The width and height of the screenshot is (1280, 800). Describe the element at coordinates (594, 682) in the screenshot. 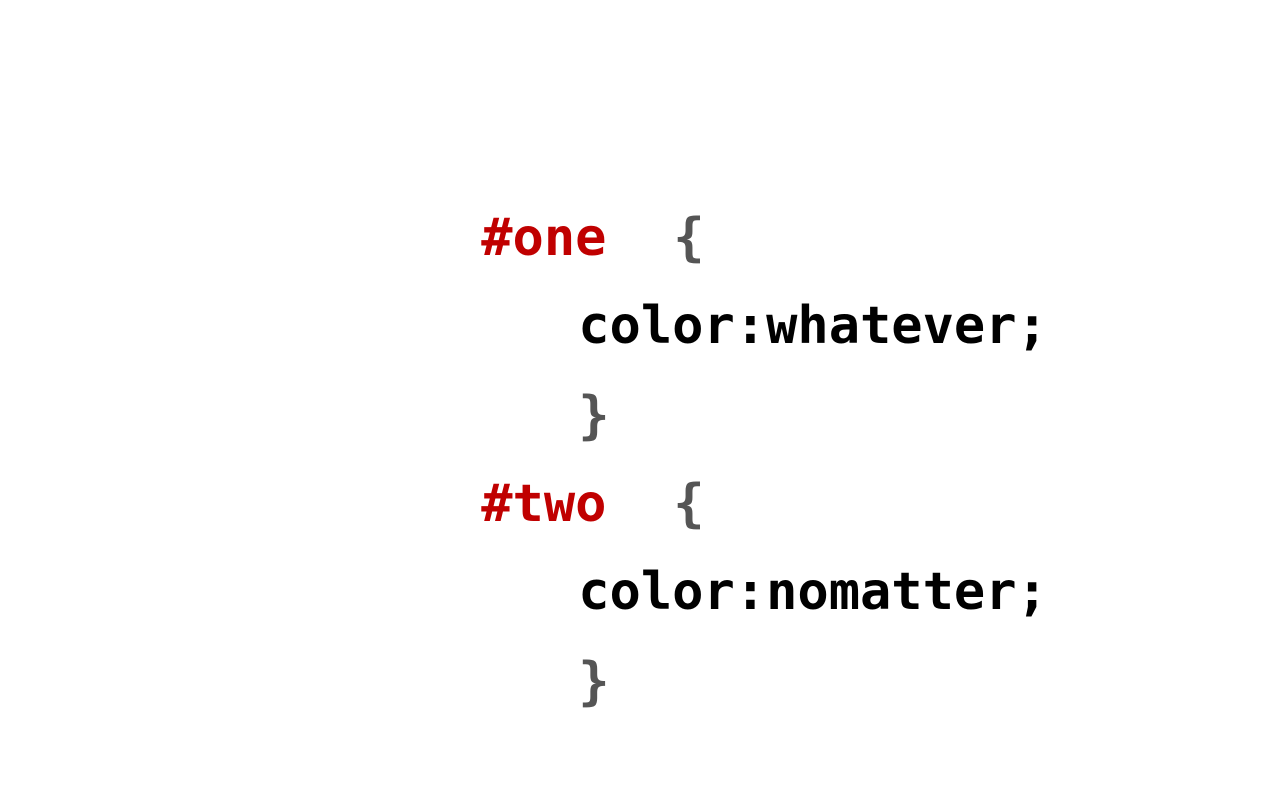

I see `close-brace-two: }` at that location.